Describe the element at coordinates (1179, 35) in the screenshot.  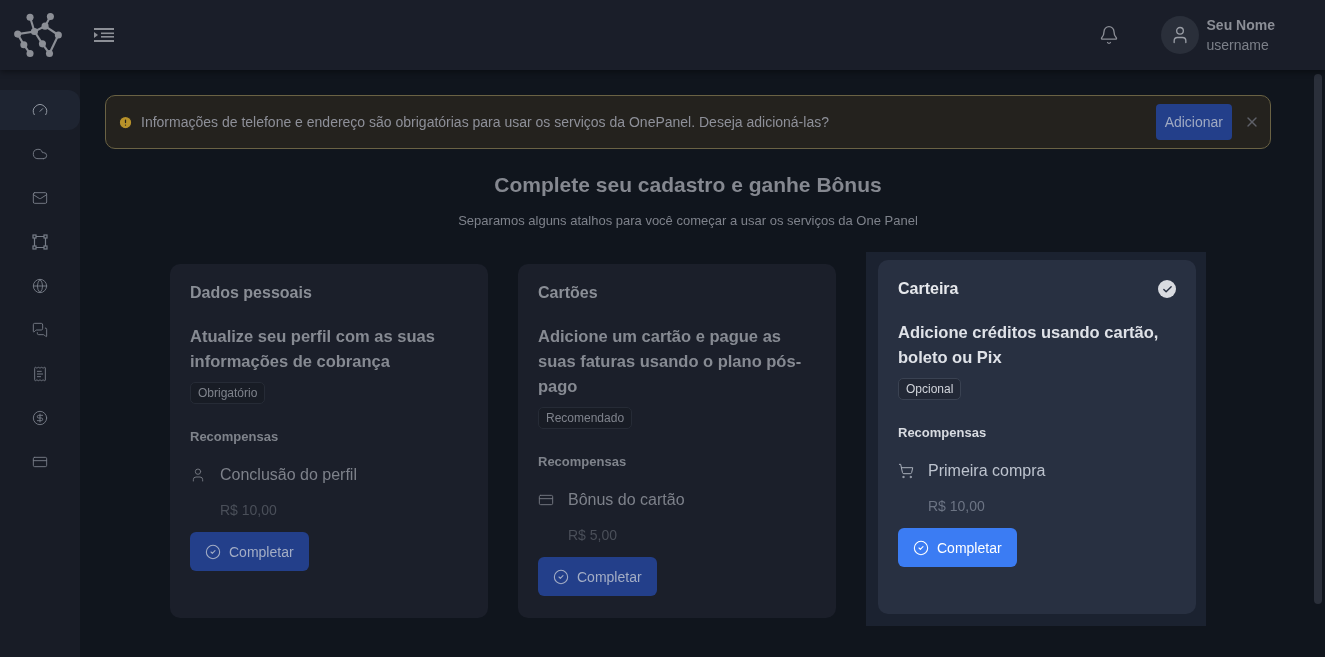
I see `avatar` at that location.